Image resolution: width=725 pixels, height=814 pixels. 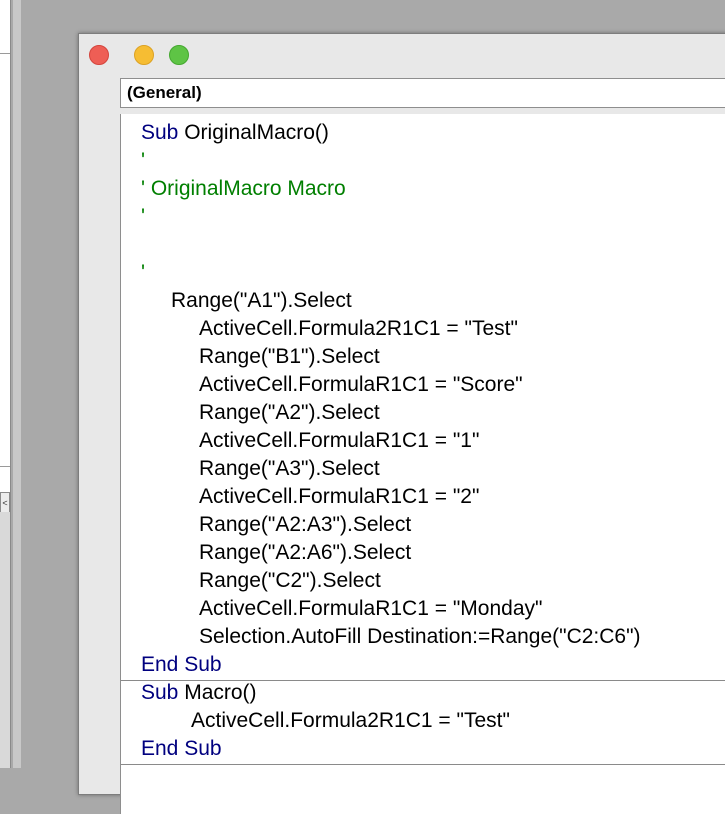 What do you see at coordinates (361, 384) in the screenshot?
I see `code-line: ActiveCell.FormulaR1C1 = "Score"` at bounding box center [361, 384].